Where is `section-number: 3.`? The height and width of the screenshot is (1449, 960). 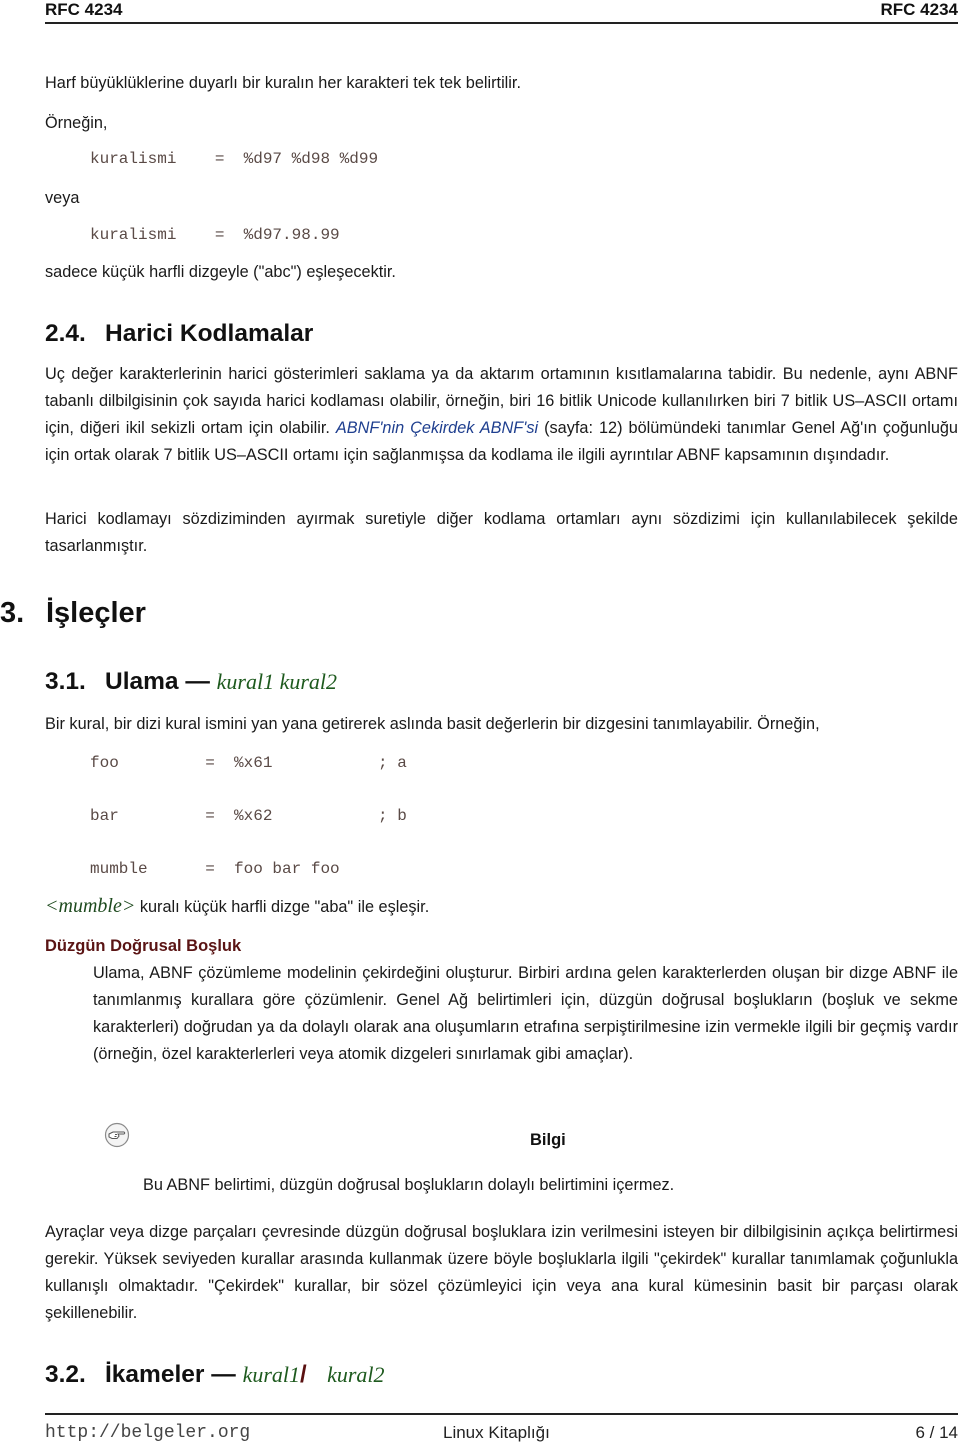 section-number: 3. is located at coordinates (12, 613).